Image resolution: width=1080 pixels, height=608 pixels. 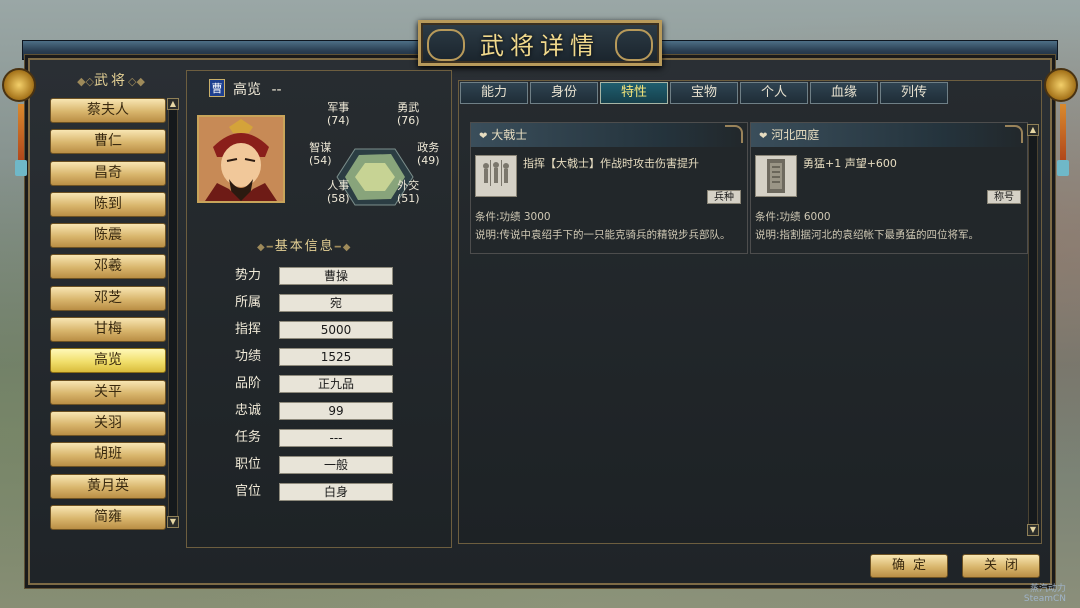 What do you see at coordinates (1004, 197) in the screenshot?
I see `trait-type-badge: 称号` at bounding box center [1004, 197].